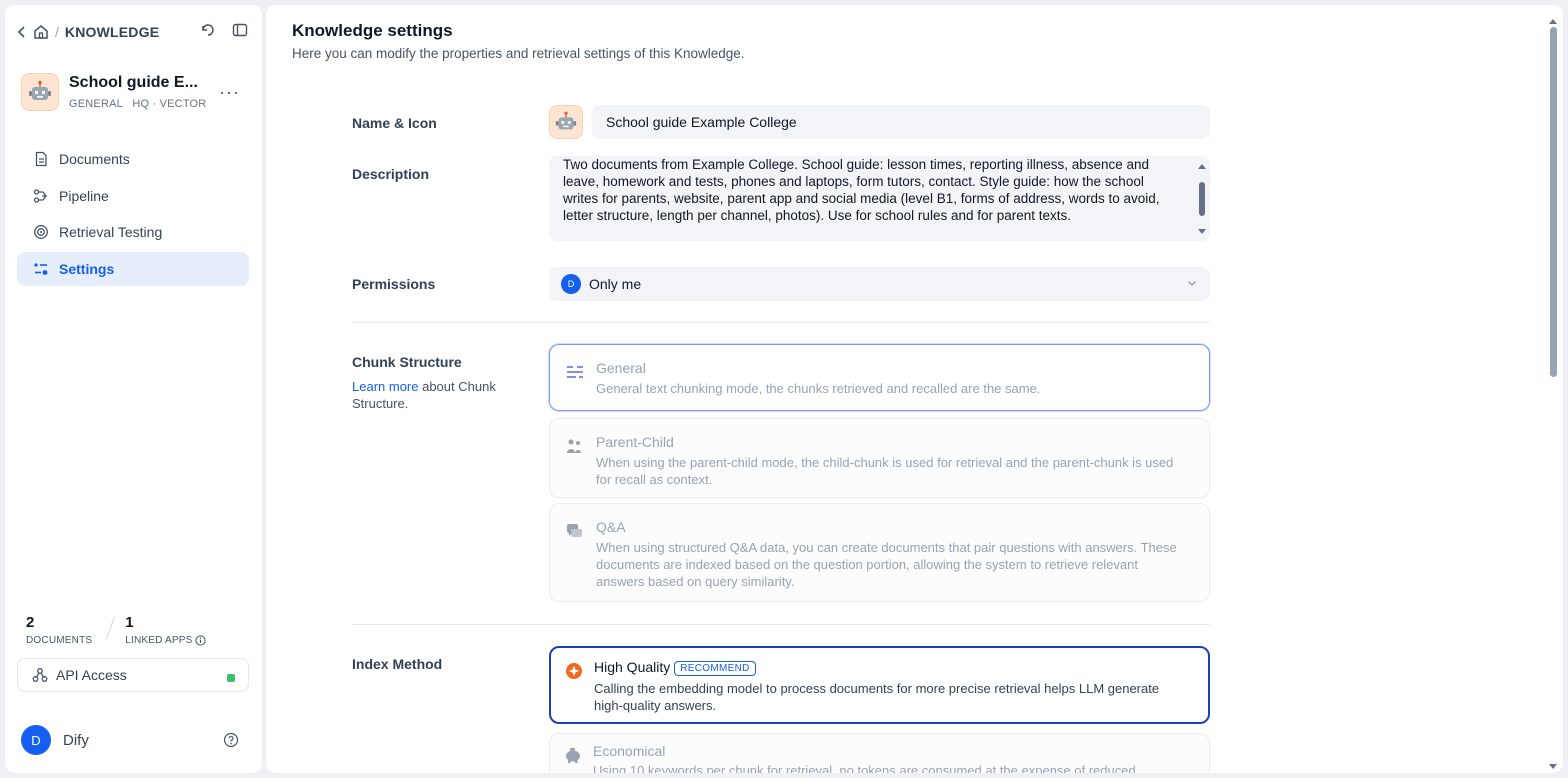  I want to click on main-scrollbar, so click(1553, 394).